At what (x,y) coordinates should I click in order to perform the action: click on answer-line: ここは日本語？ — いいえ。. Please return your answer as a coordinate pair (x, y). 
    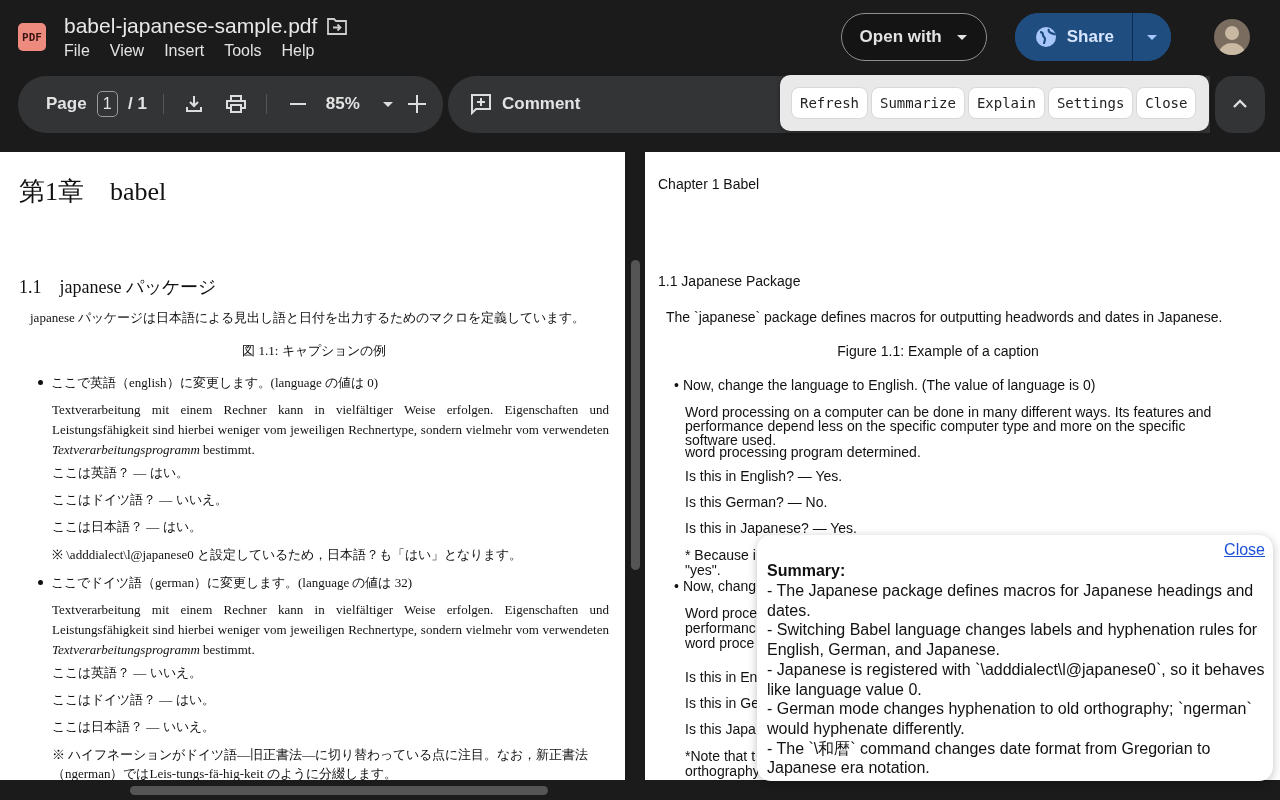
    Looking at the image, I should click on (133, 727).